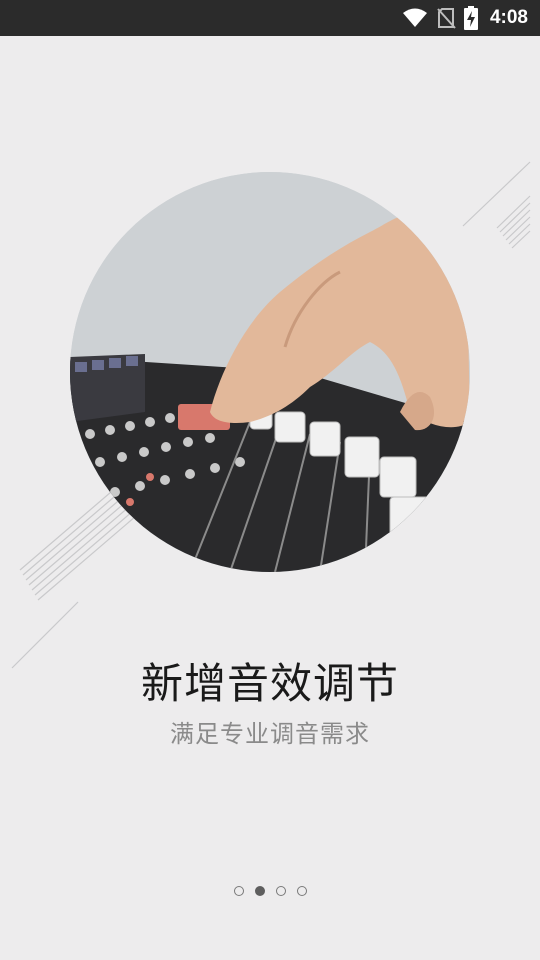  I want to click on page-dot-2-active, so click(259, 891).